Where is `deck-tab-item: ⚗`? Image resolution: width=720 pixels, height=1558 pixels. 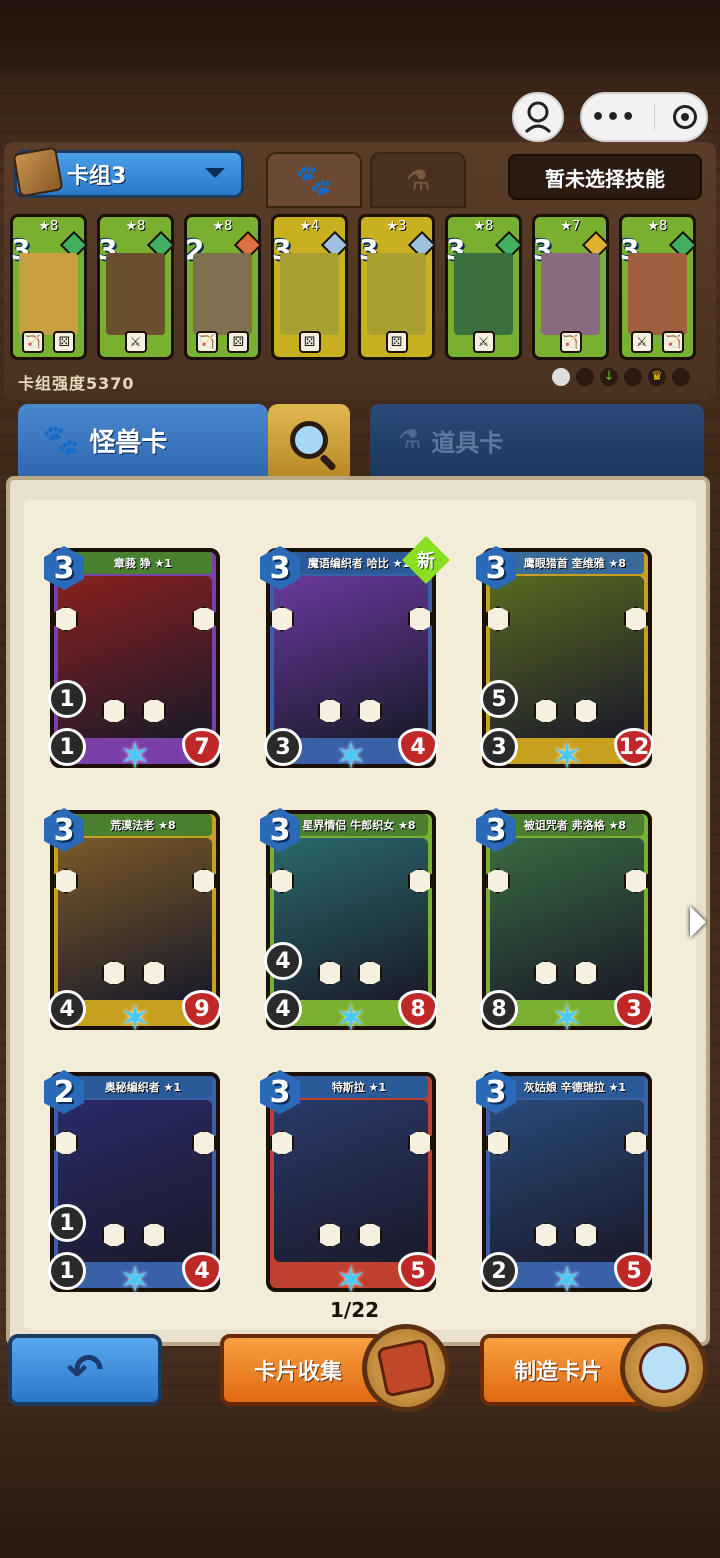 deck-tab-item: ⚗ is located at coordinates (418, 180).